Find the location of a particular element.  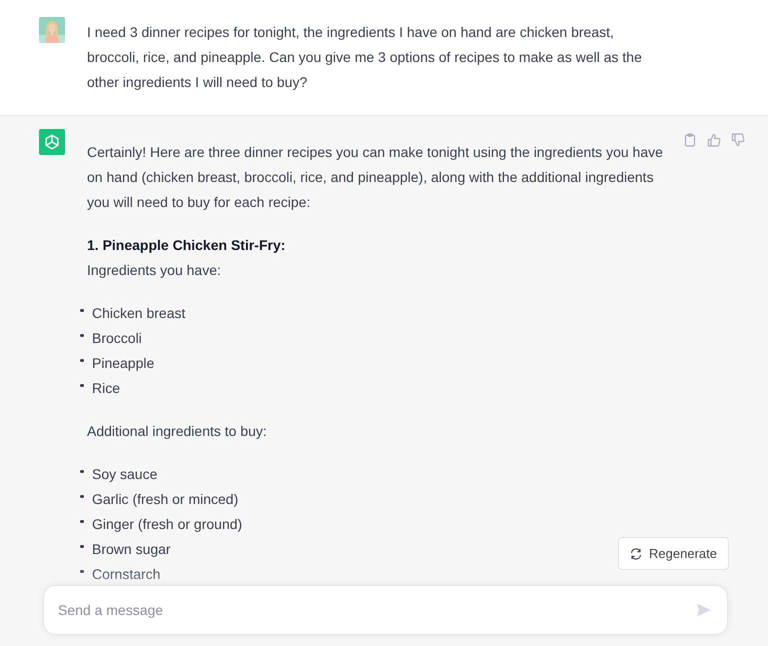

logo-icon is located at coordinates (52, 142).